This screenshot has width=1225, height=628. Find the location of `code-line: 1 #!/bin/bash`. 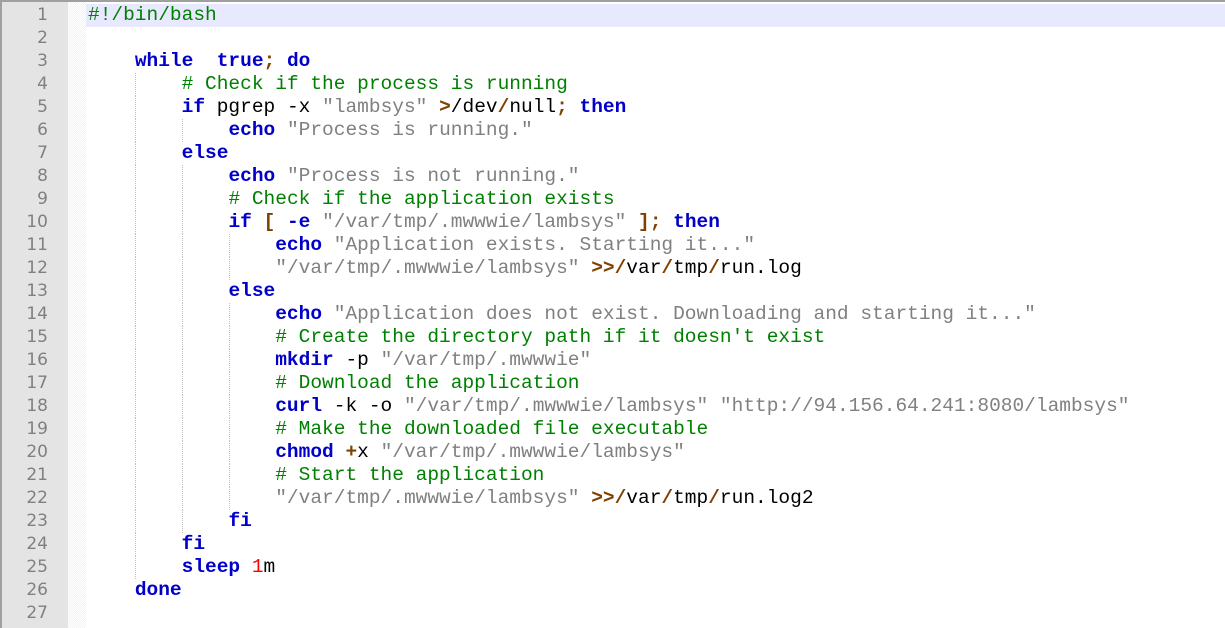

code-line: 1 #!/bin/bash is located at coordinates (631, 15).